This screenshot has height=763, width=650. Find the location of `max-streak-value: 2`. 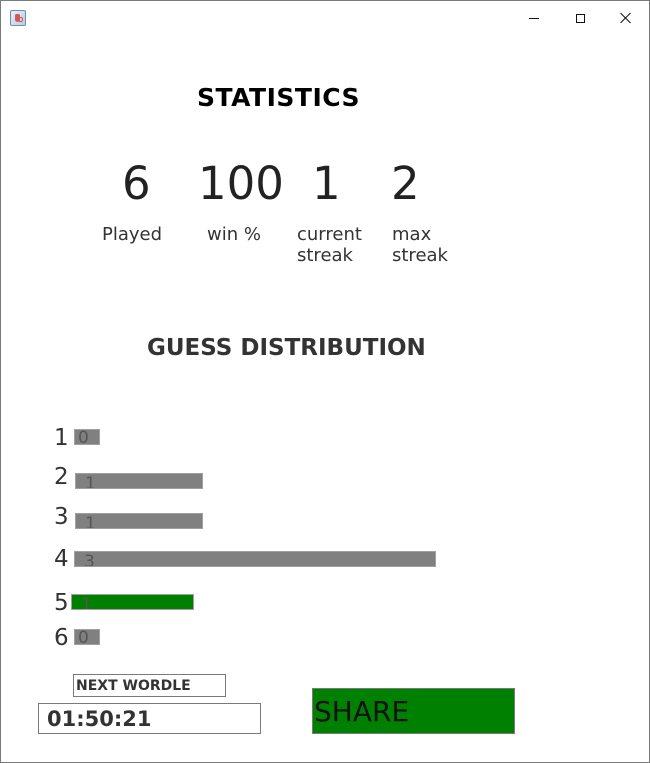

max-streak-value: 2 is located at coordinates (405, 183).